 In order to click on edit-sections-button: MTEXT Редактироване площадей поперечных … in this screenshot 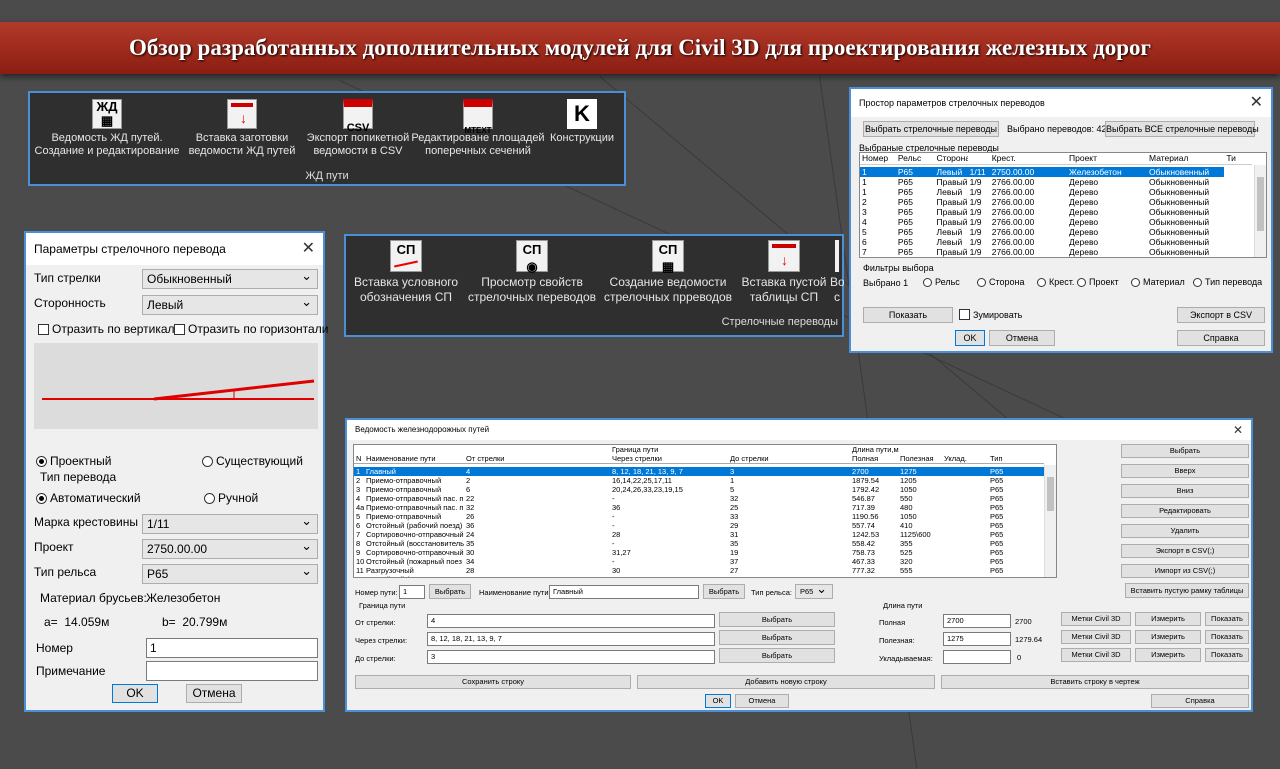, I will do `click(478, 128)`.